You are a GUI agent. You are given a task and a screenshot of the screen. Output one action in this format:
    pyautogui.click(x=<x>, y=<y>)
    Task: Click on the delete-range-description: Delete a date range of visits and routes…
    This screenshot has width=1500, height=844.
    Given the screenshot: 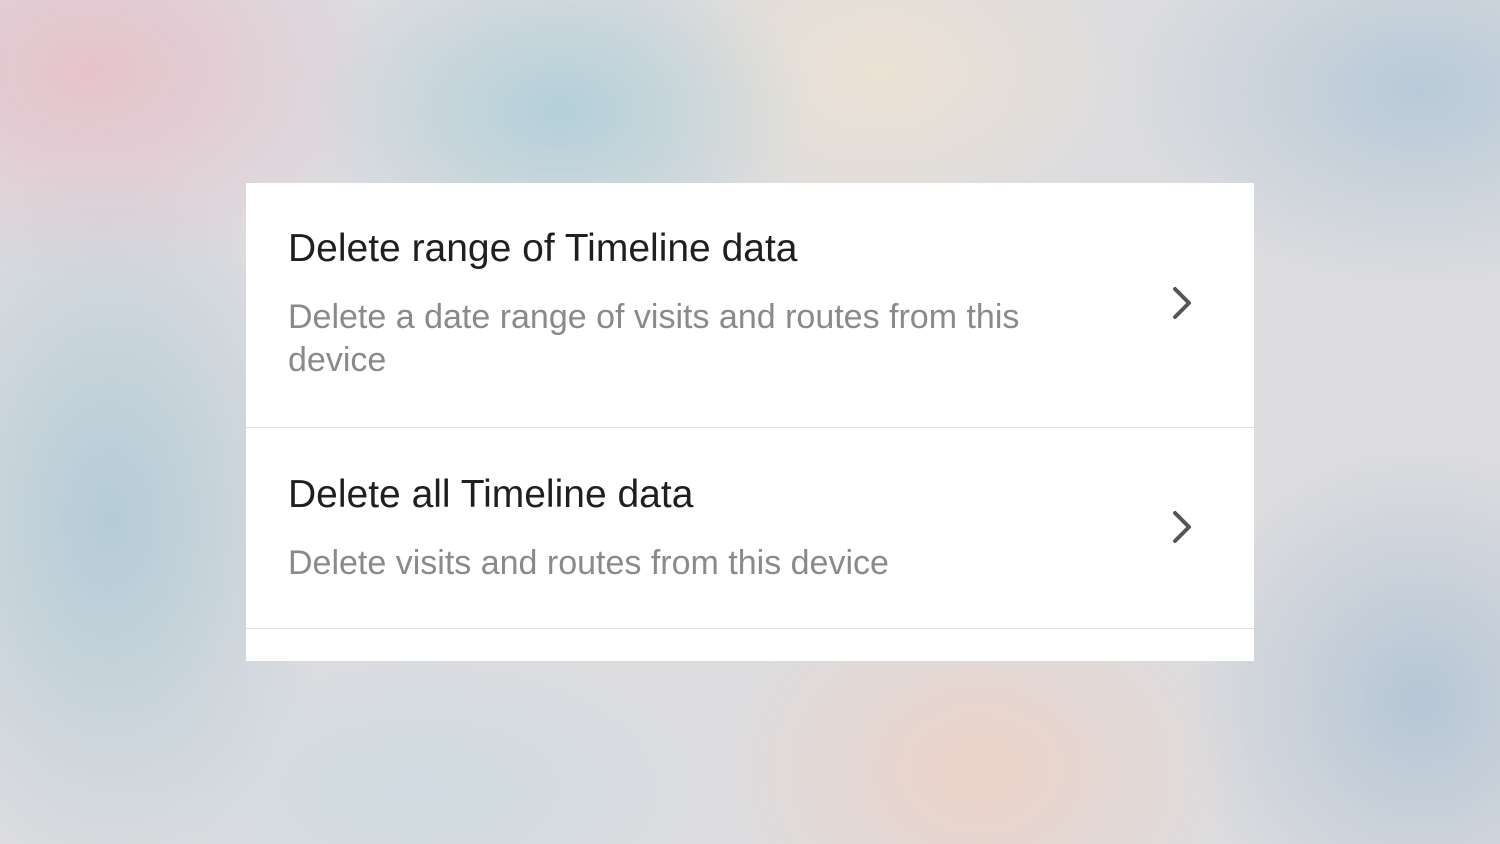 What is the action you would take?
    pyautogui.click(x=654, y=338)
    